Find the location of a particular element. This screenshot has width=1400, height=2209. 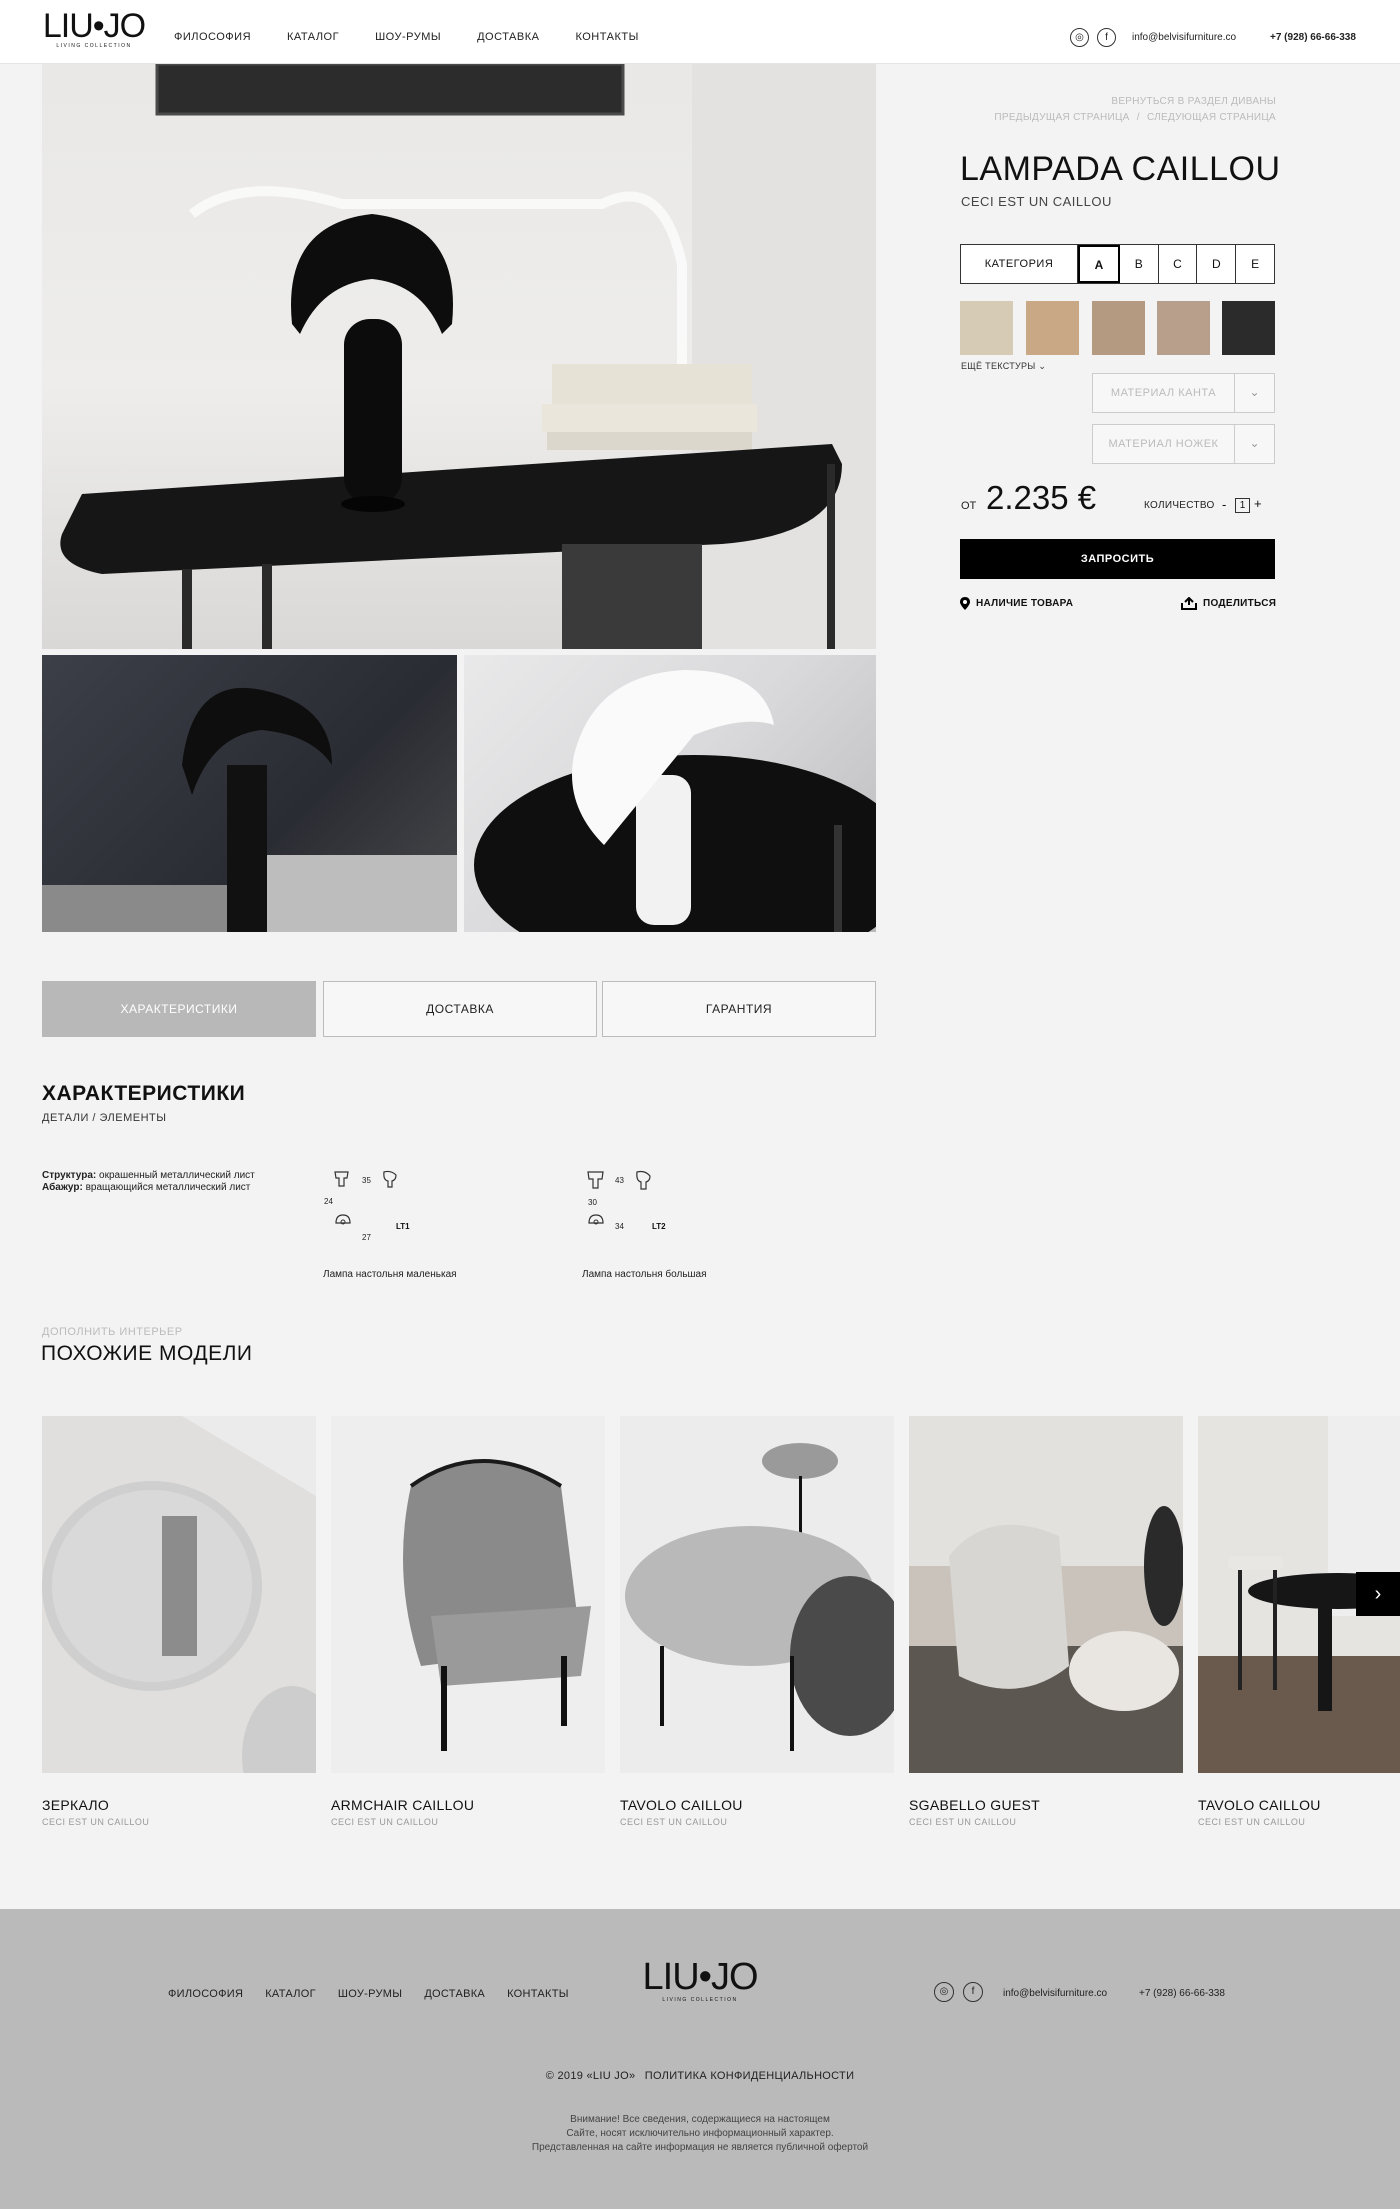

footer-phone: +7 (928) 66-66-338 is located at coordinates (1182, 1993).